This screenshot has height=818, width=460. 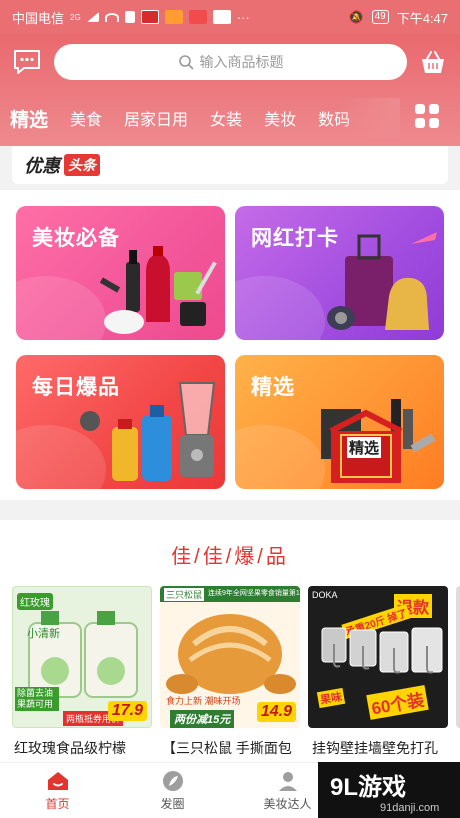 What do you see at coordinates (202, 719) in the screenshot?
I see `deal-label: 两份减15元` at bounding box center [202, 719].